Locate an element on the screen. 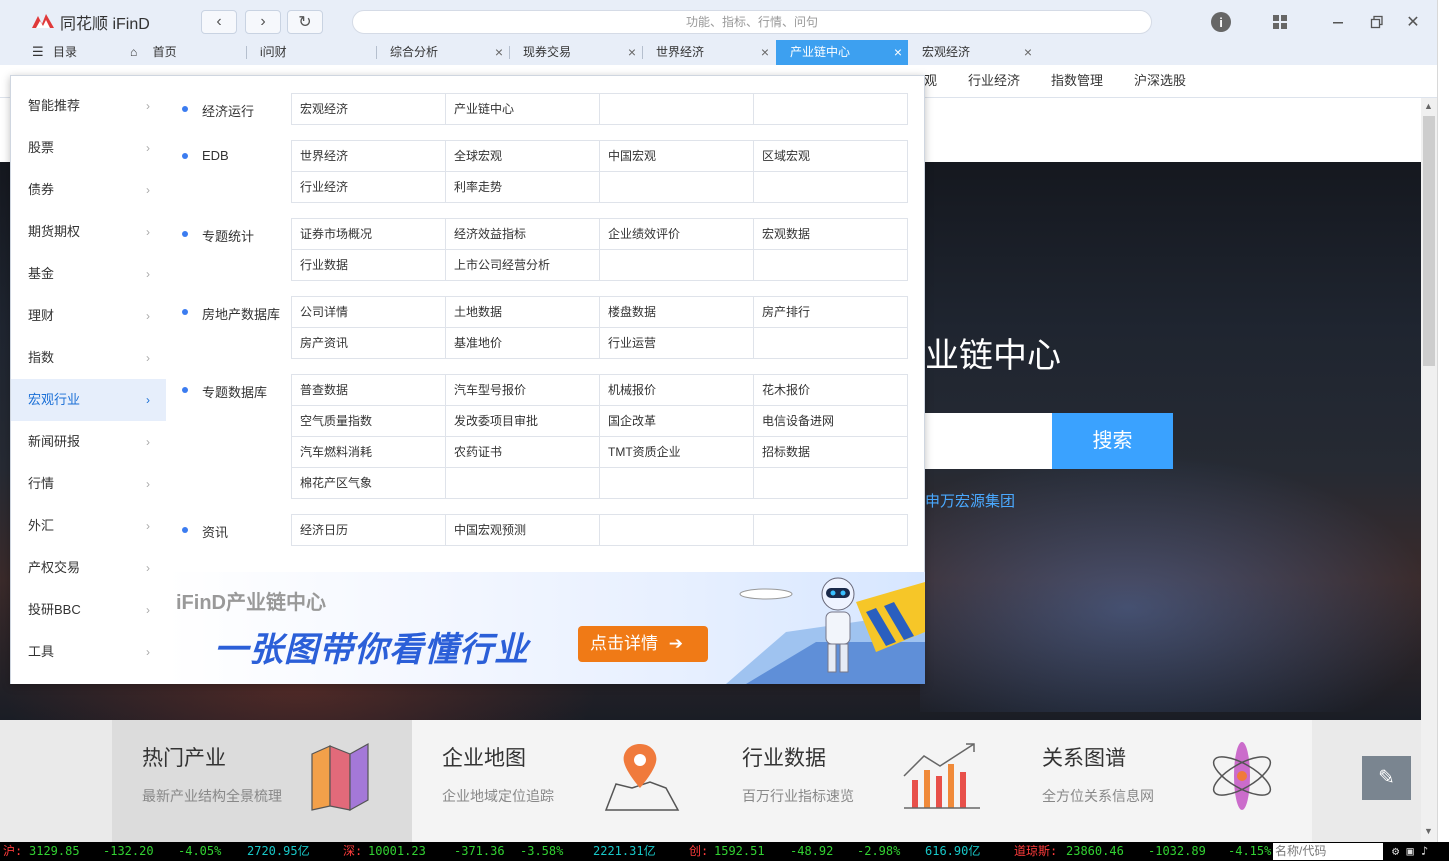 The height and width of the screenshot is (861, 1449). grid-cell: 土地数据 is located at coordinates (523, 312).